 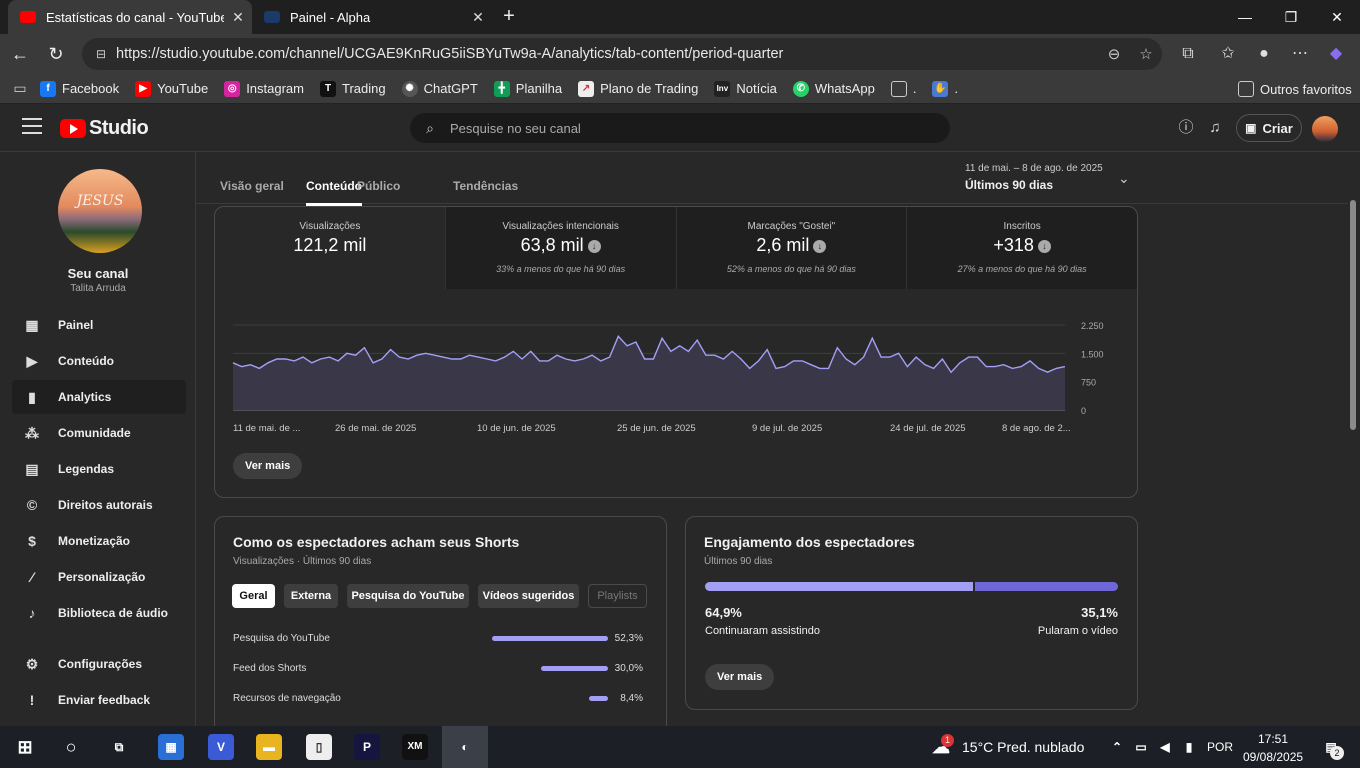 What do you see at coordinates (119, 747) in the screenshot?
I see `task-view-icon: ⧉` at bounding box center [119, 747].